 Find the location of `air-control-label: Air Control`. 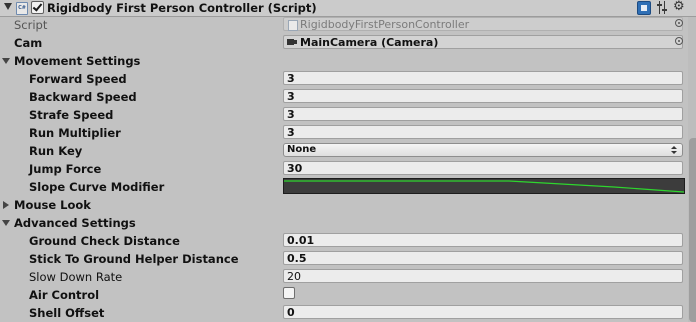

air-control-label: Air Control is located at coordinates (64, 295).